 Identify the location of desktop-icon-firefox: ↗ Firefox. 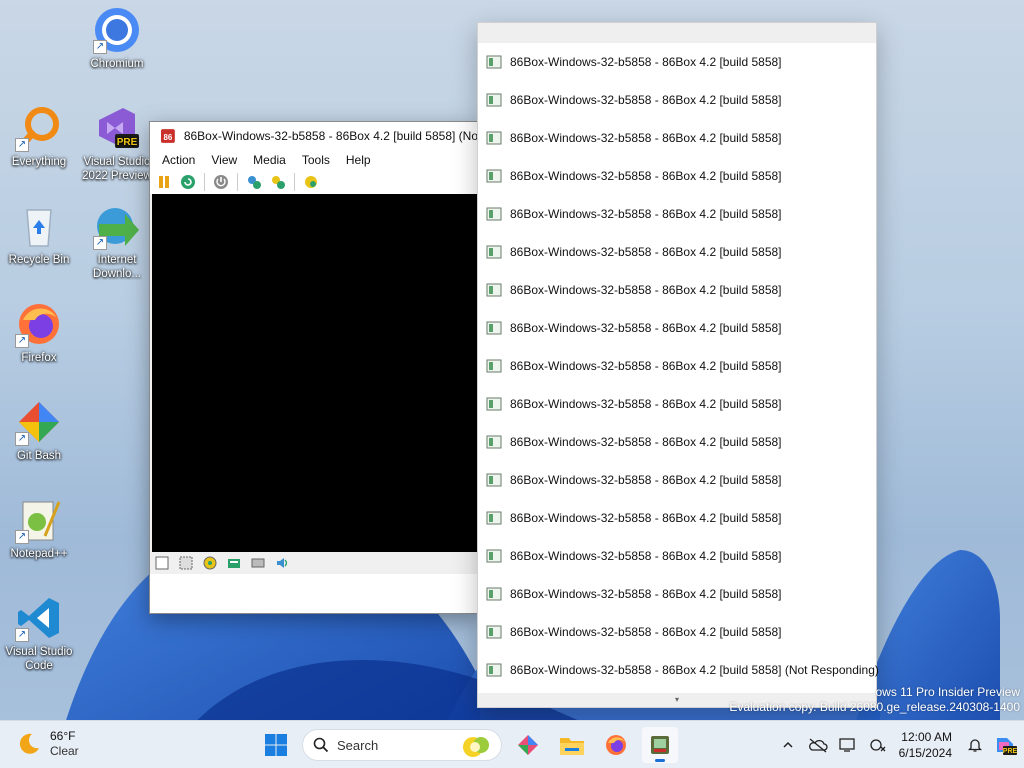
(39, 332).